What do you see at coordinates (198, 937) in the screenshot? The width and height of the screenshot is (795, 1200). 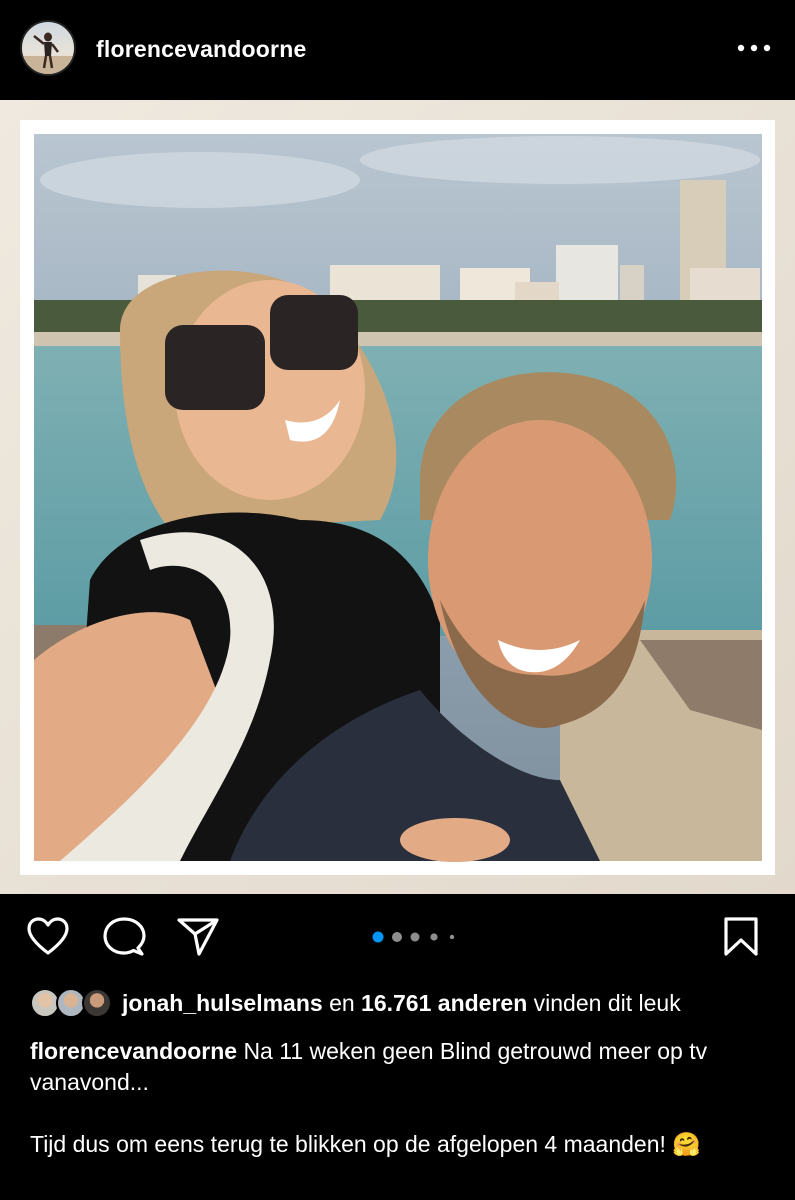 I see `send-icon` at bounding box center [198, 937].